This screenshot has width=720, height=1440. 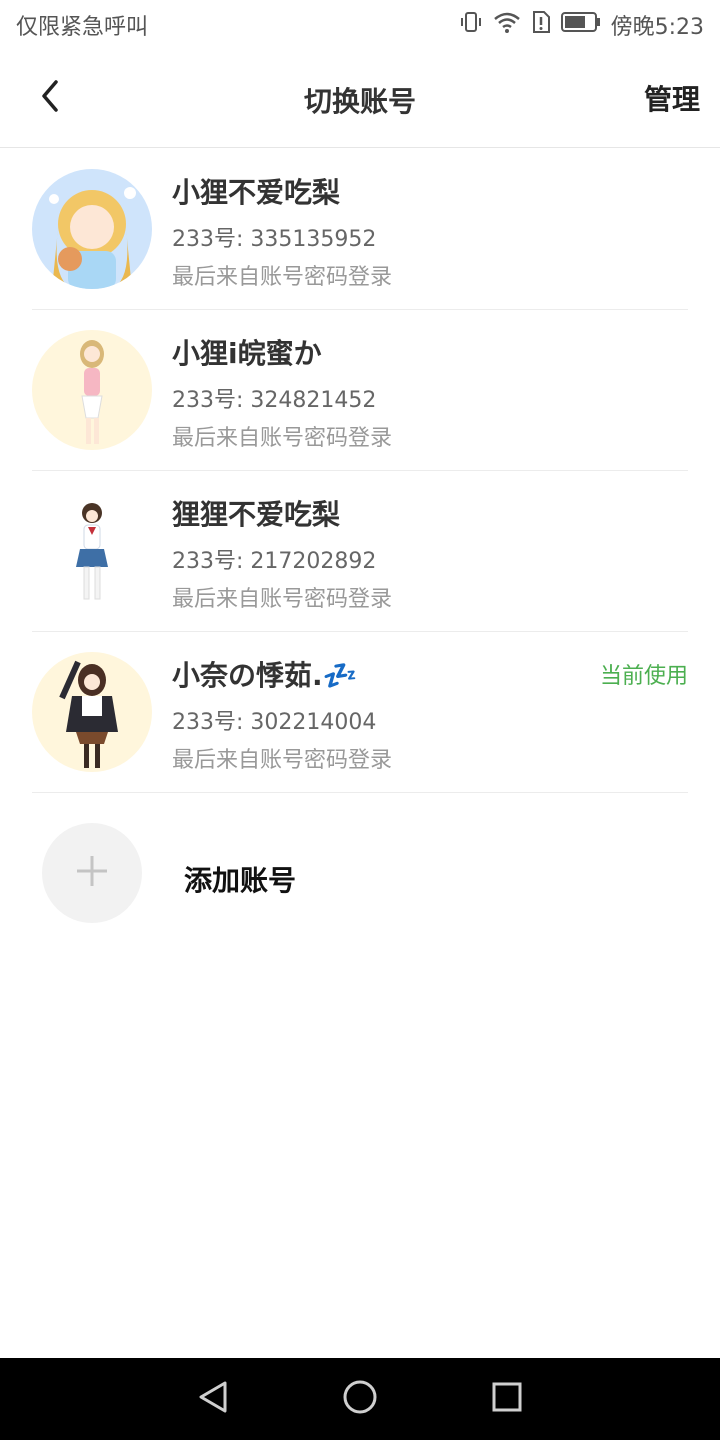 I want to click on status-bar: 仅限紧急呼叫 傍晚5:23, so click(x=360, y=25).